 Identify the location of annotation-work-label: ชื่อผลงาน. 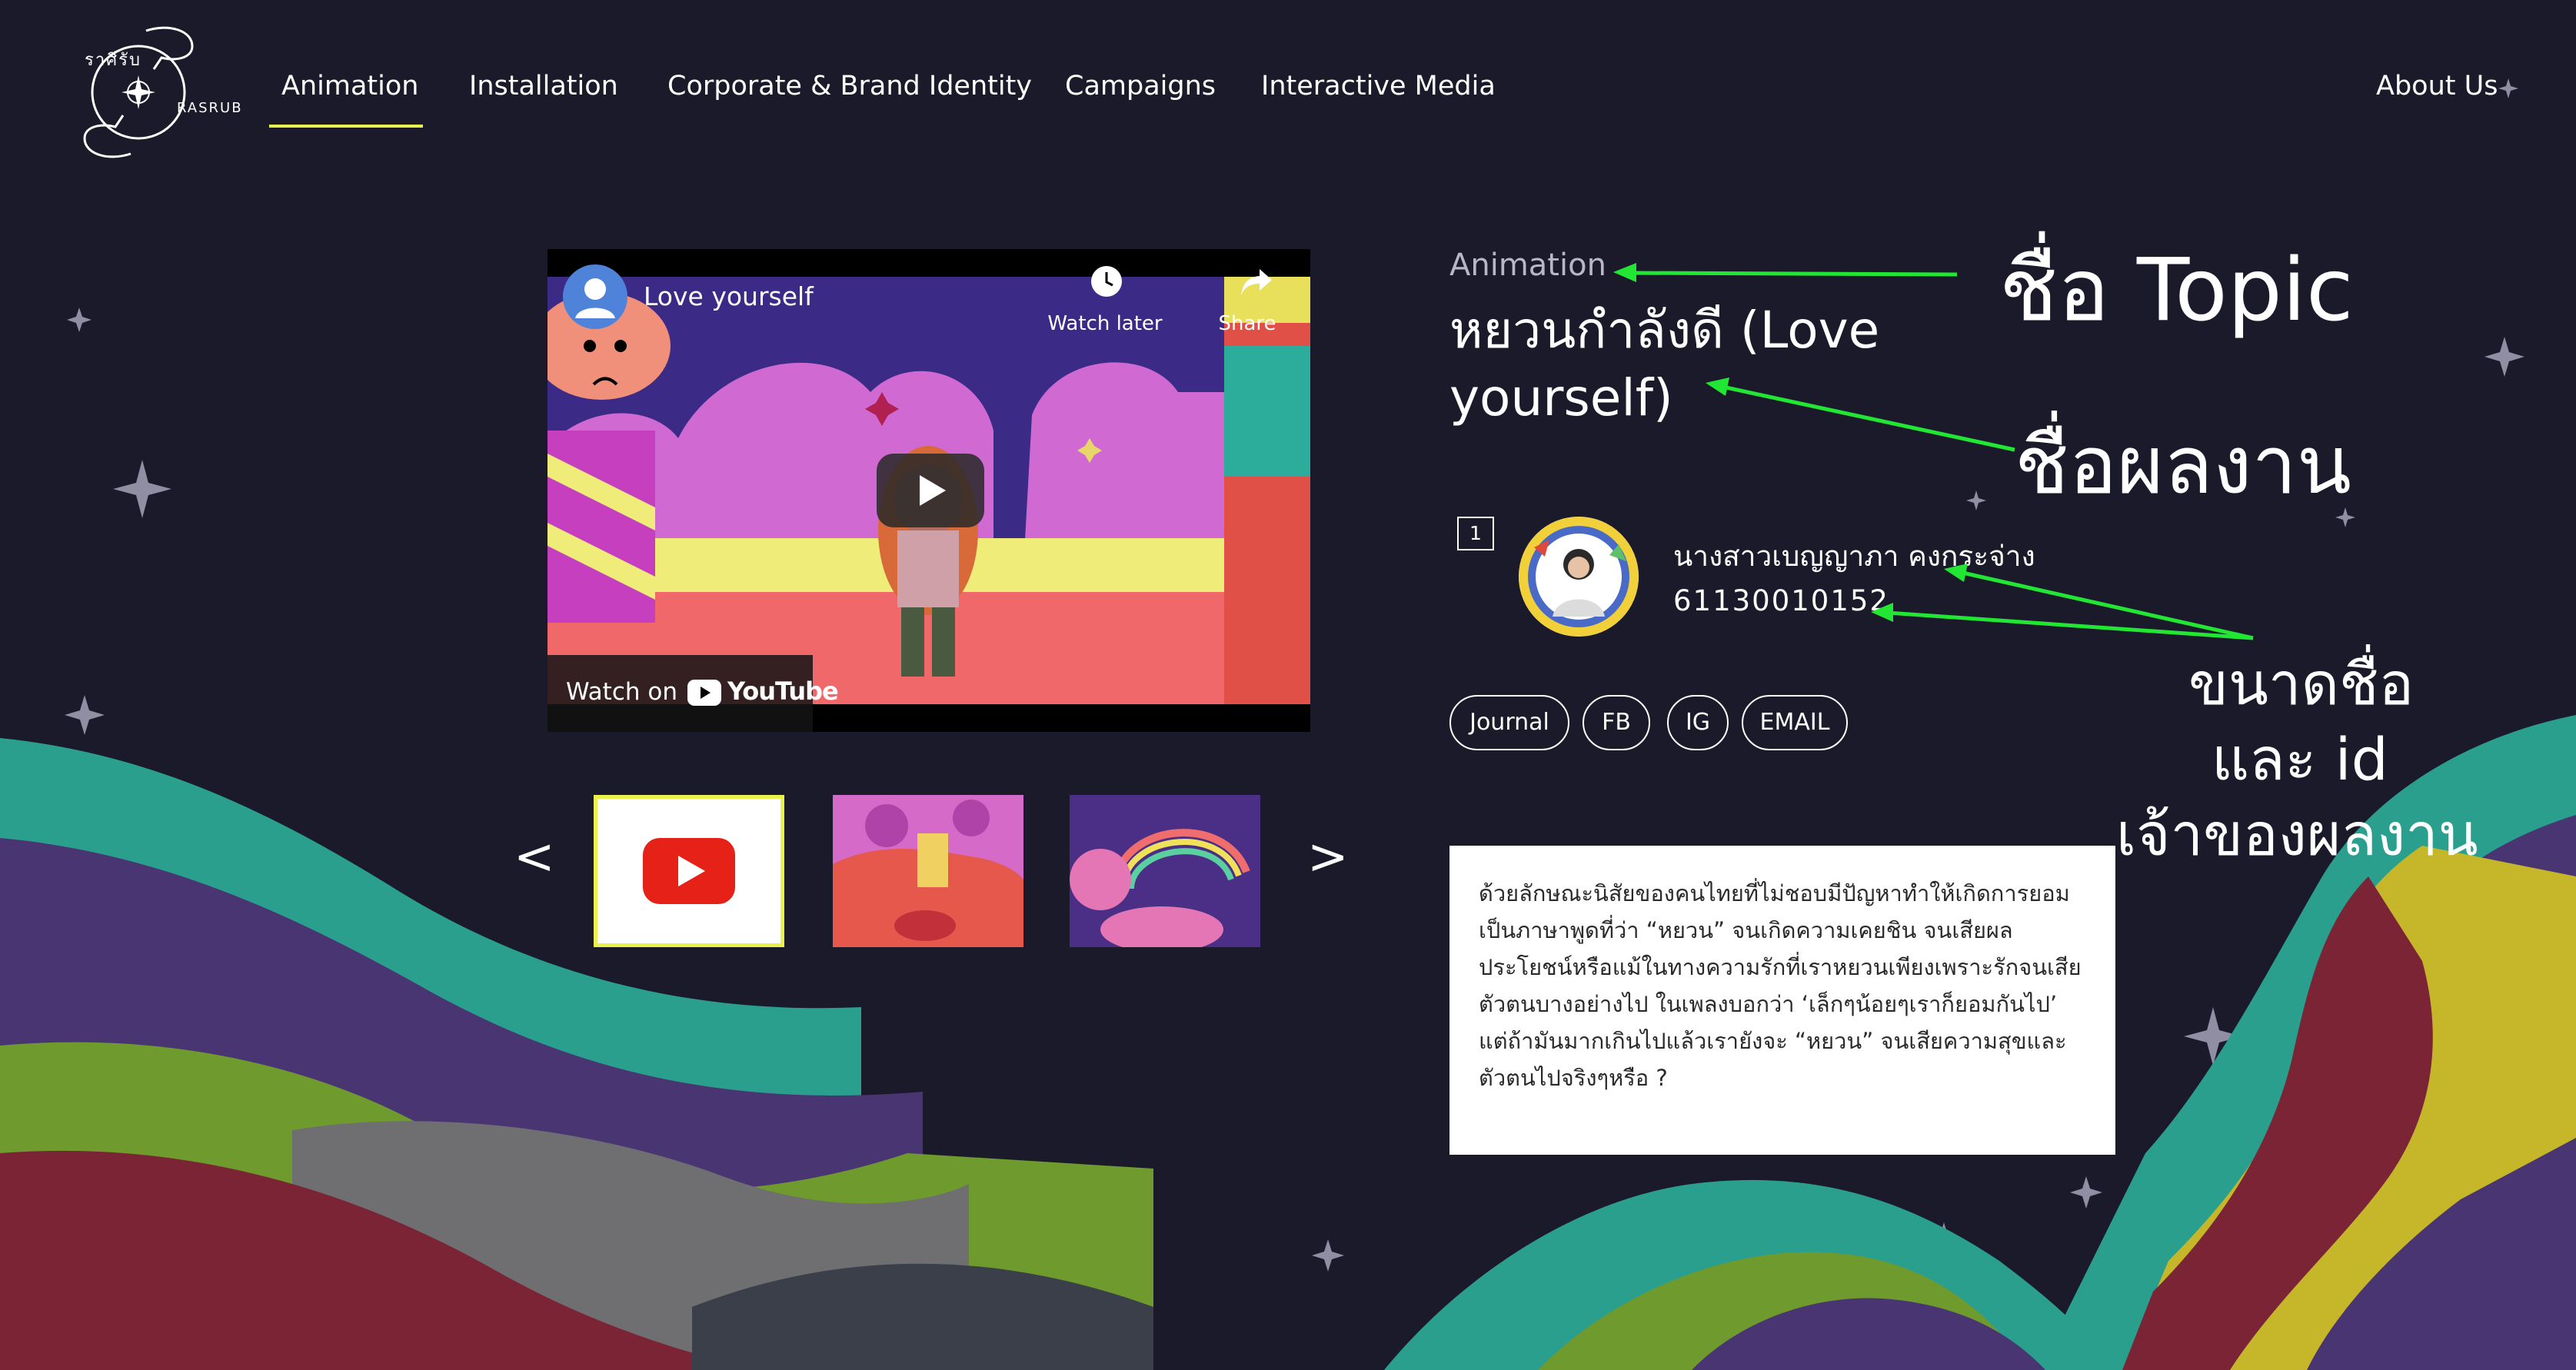
(2183, 465).